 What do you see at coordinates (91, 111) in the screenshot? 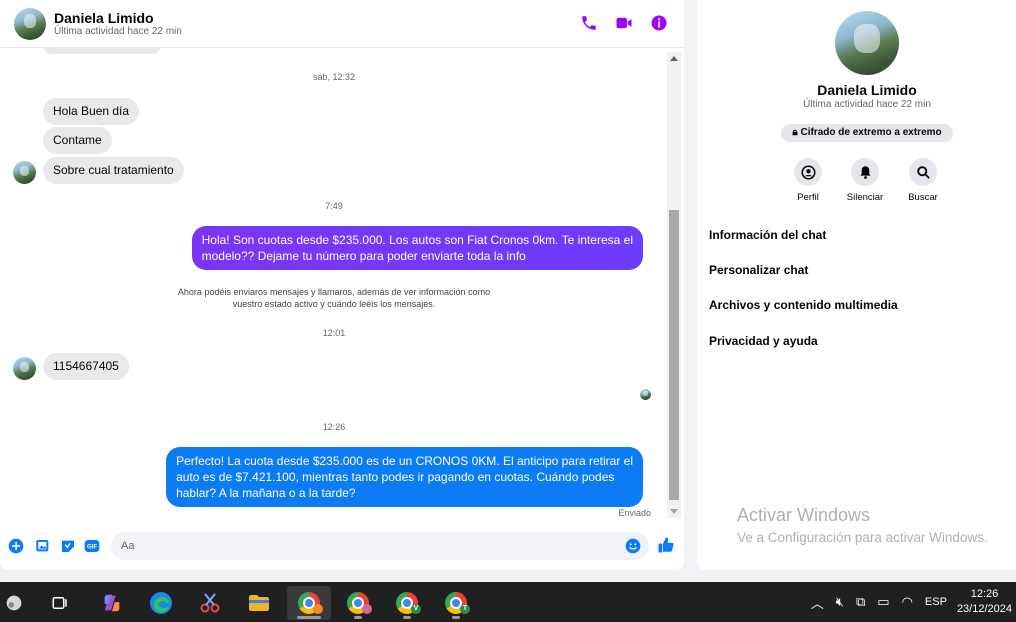
I see `incoming-message: Hola Buen día` at bounding box center [91, 111].